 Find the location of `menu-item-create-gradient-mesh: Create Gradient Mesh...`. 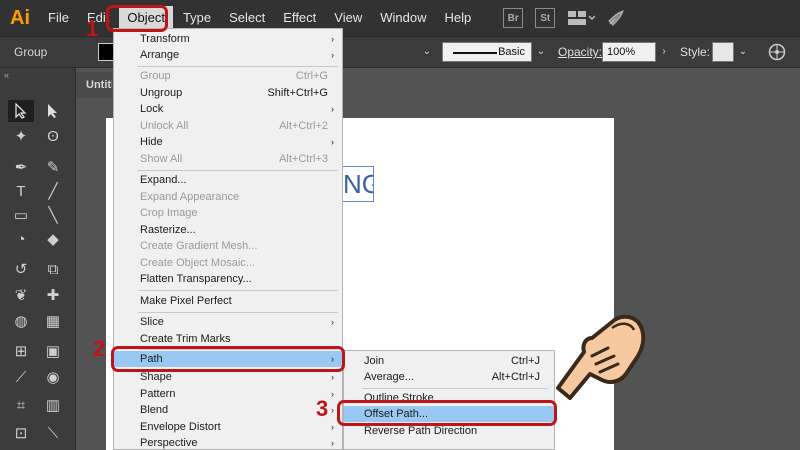

menu-item-create-gradient-mesh: Create Gradient Mesh... is located at coordinates (199, 246).